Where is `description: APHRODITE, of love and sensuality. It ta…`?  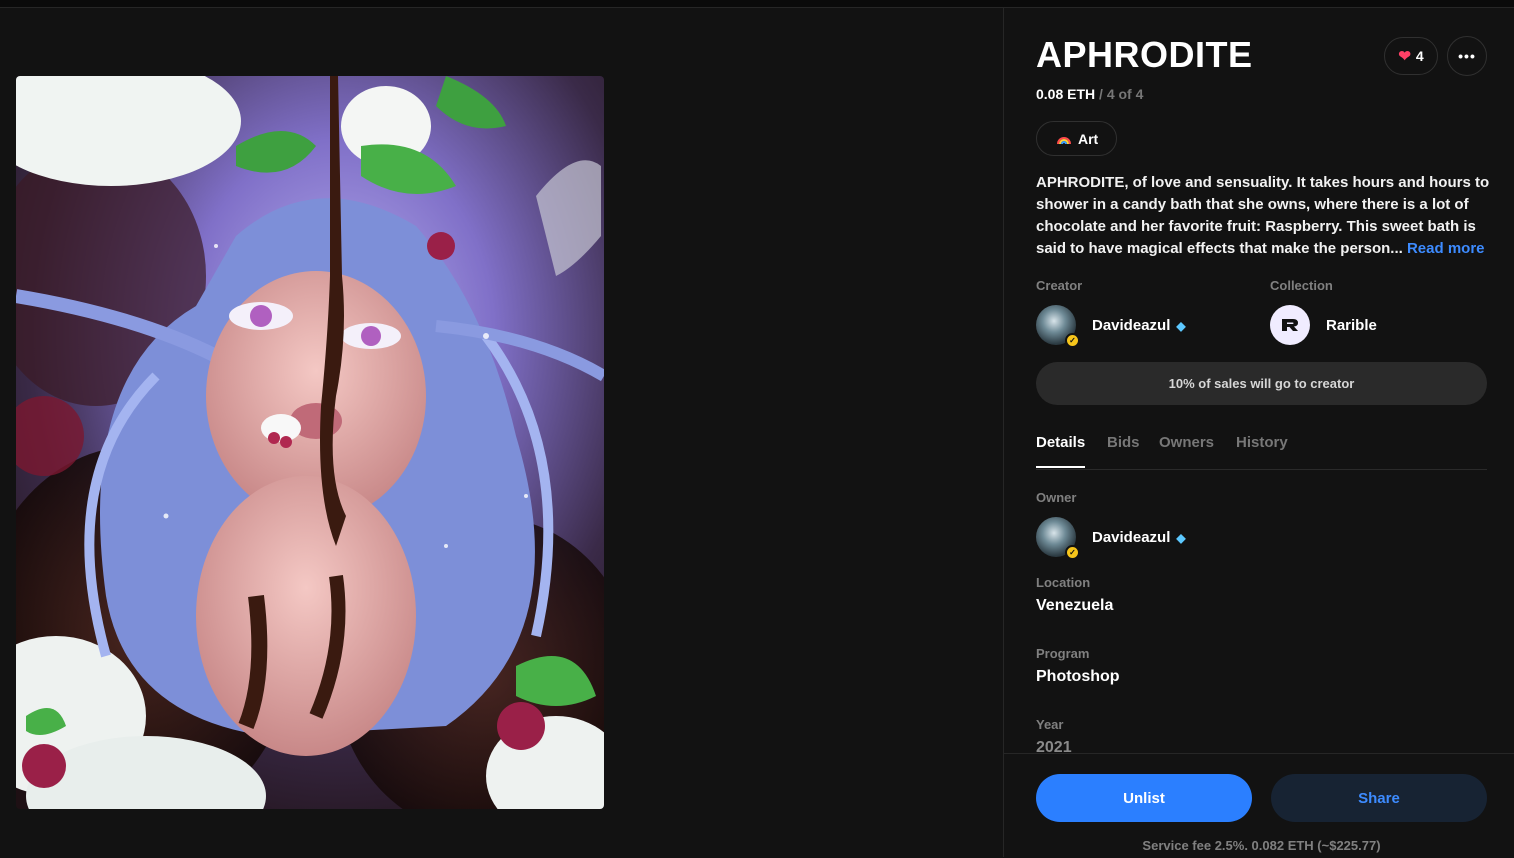
description: APHRODITE, of love and sensuality. It ta… is located at coordinates (1263, 216).